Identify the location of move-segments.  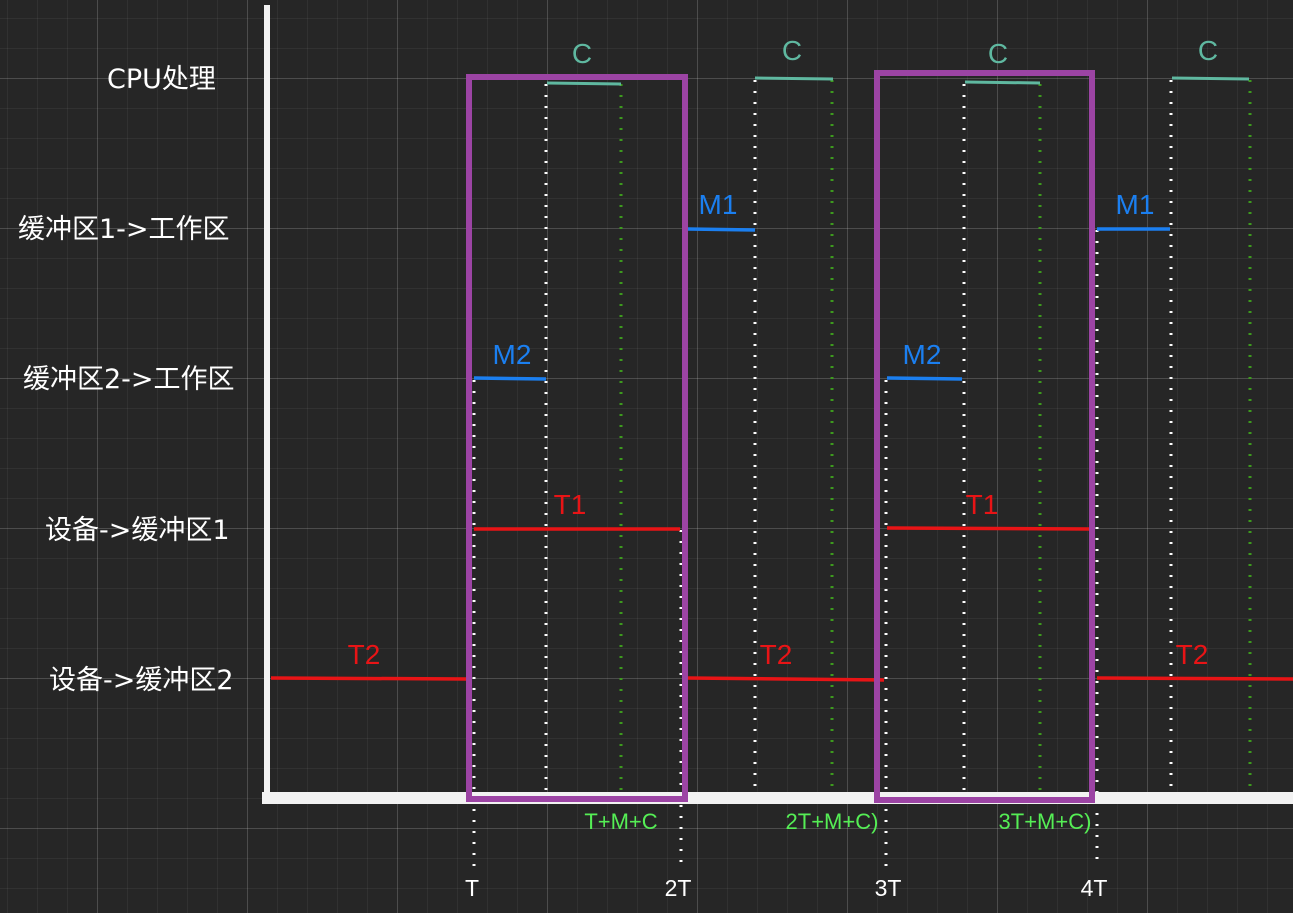
(821, 304).